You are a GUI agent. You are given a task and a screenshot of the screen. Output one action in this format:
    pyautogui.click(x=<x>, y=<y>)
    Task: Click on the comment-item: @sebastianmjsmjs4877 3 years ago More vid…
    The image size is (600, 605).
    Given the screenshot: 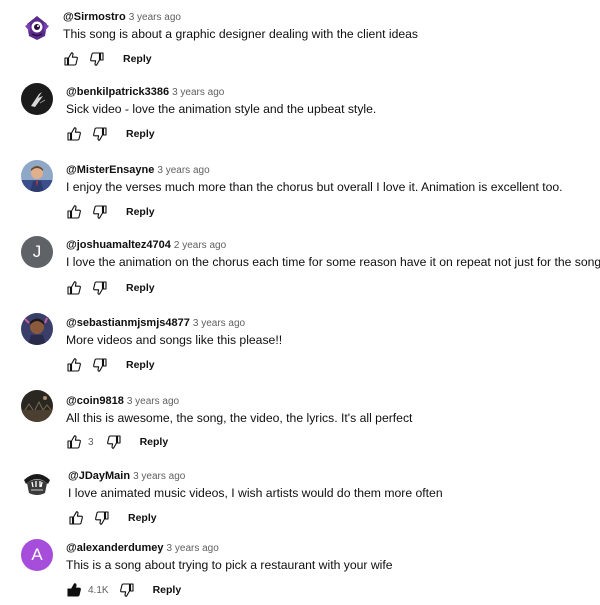 What is the action you would take?
    pyautogui.click(x=300, y=343)
    